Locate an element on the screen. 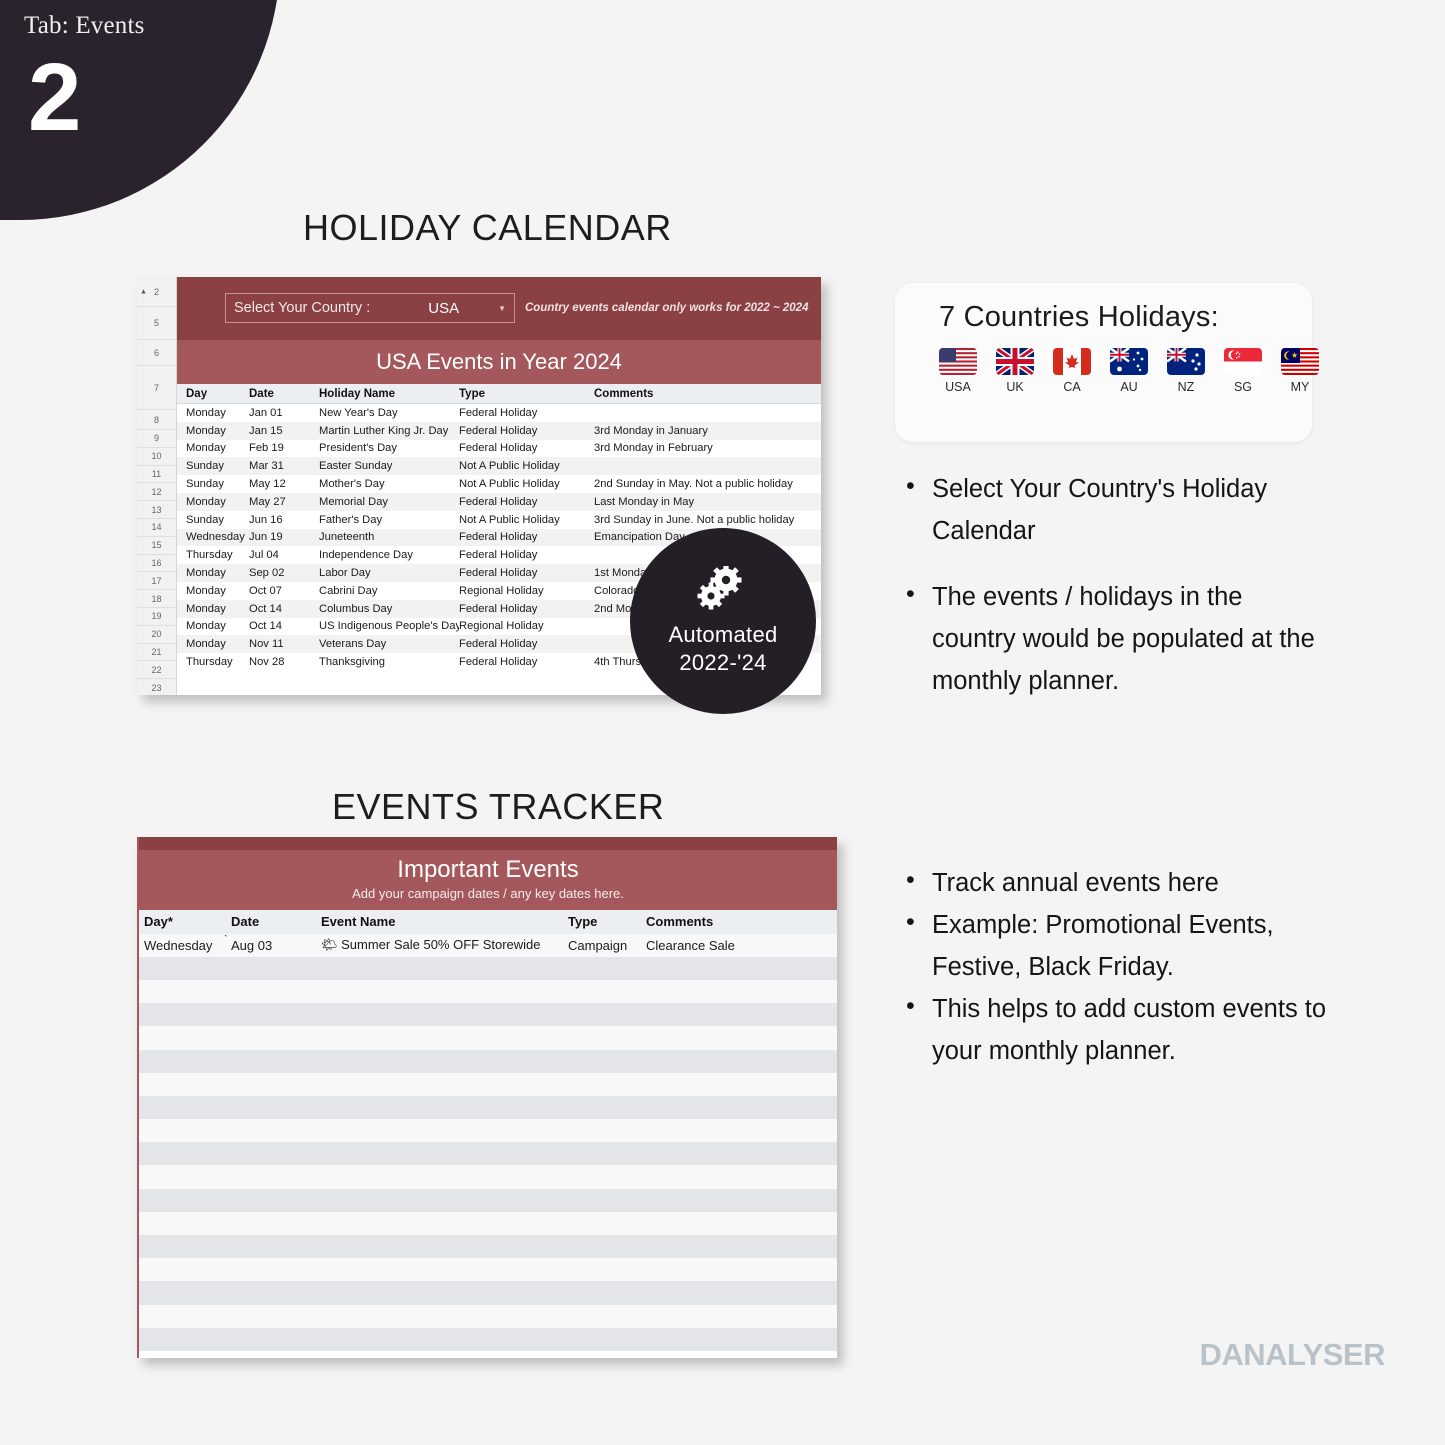 The height and width of the screenshot is (1445, 1445). country-flag-item: MY is located at coordinates (1300, 371).